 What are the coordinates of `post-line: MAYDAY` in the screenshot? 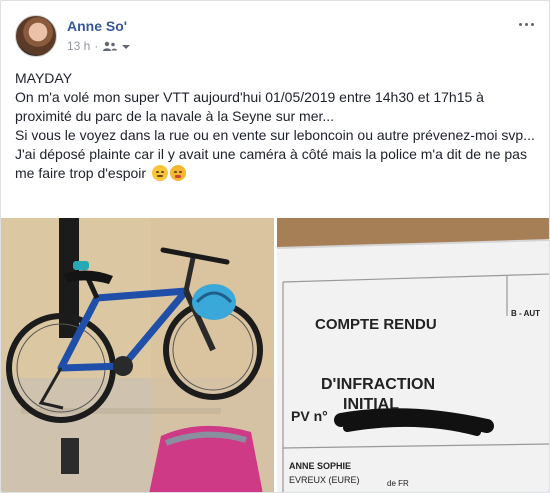 It's located at (44, 78).